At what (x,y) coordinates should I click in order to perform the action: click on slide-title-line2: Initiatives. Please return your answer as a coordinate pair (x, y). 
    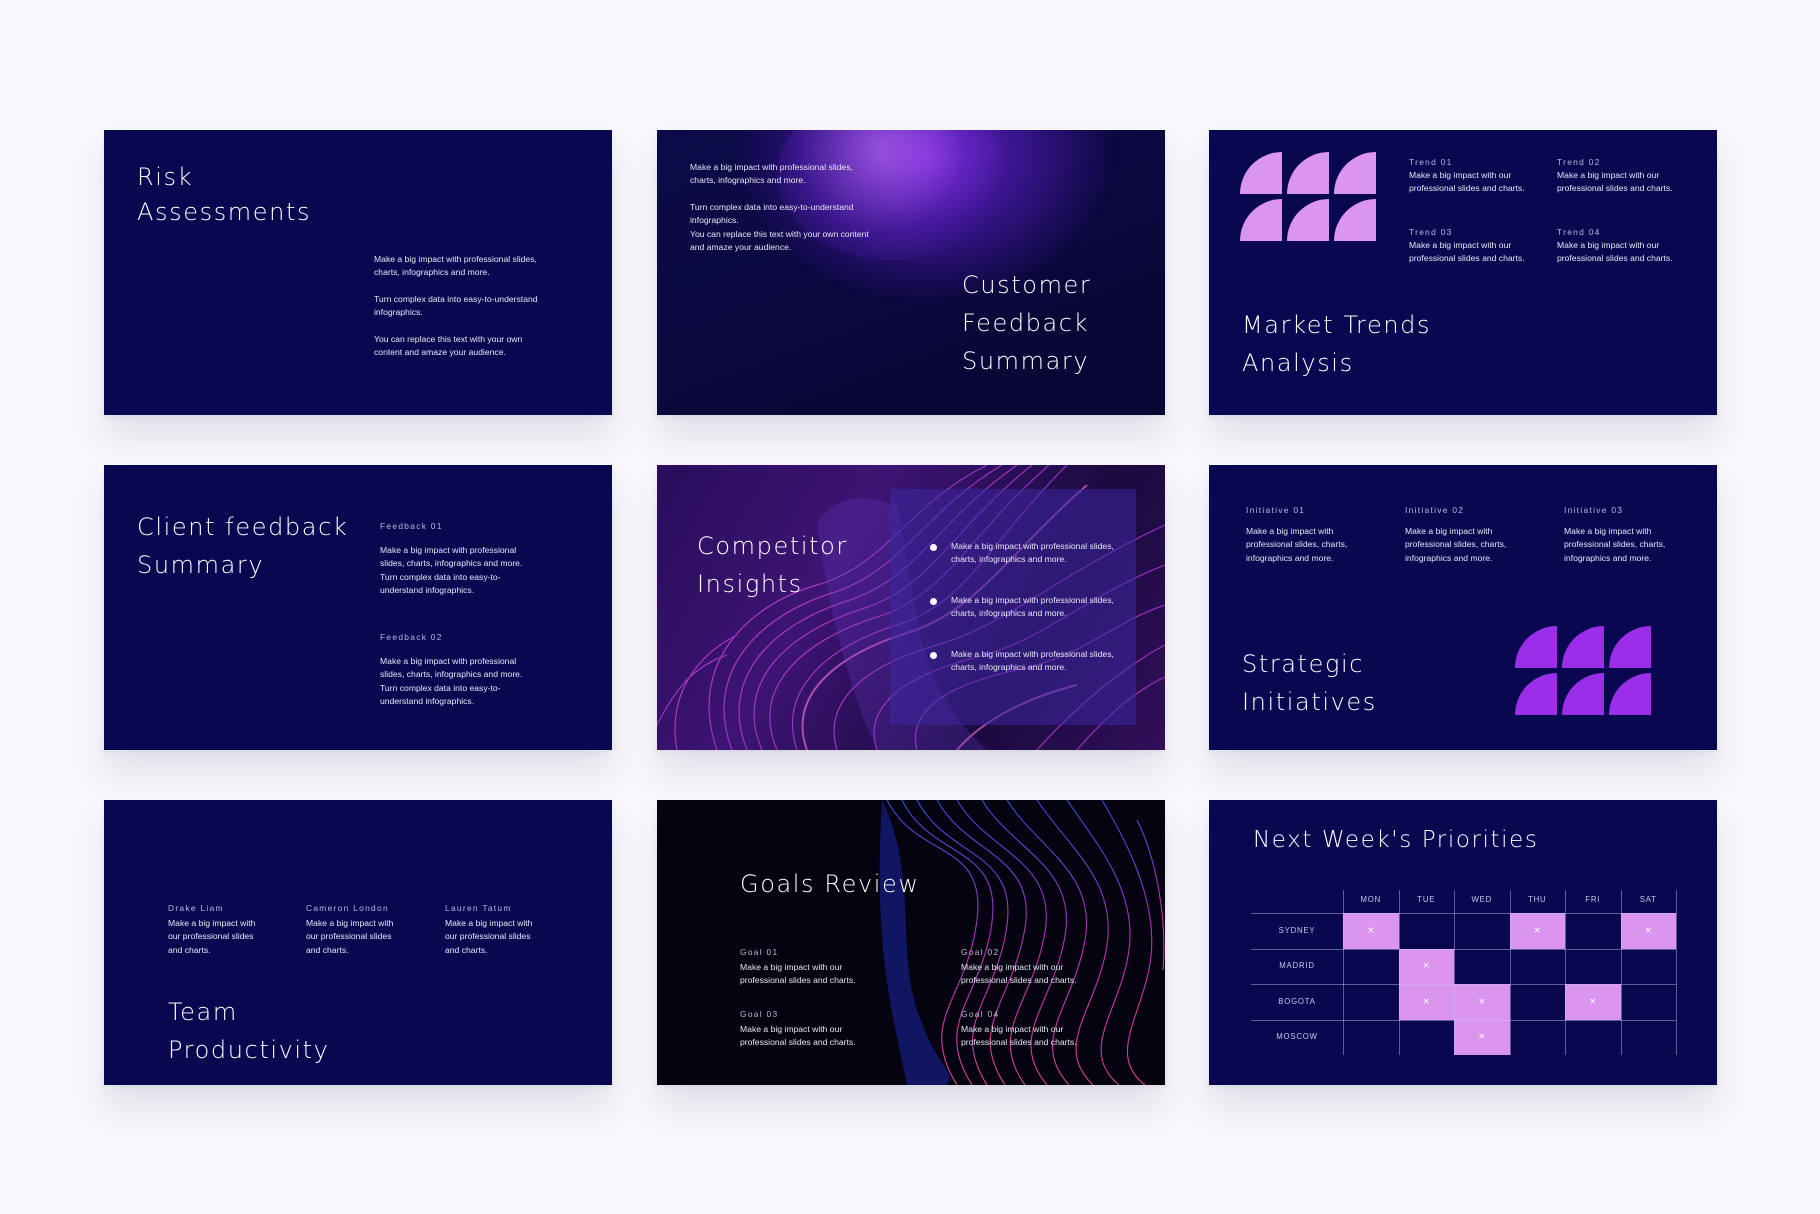
    Looking at the image, I should click on (1309, 702).